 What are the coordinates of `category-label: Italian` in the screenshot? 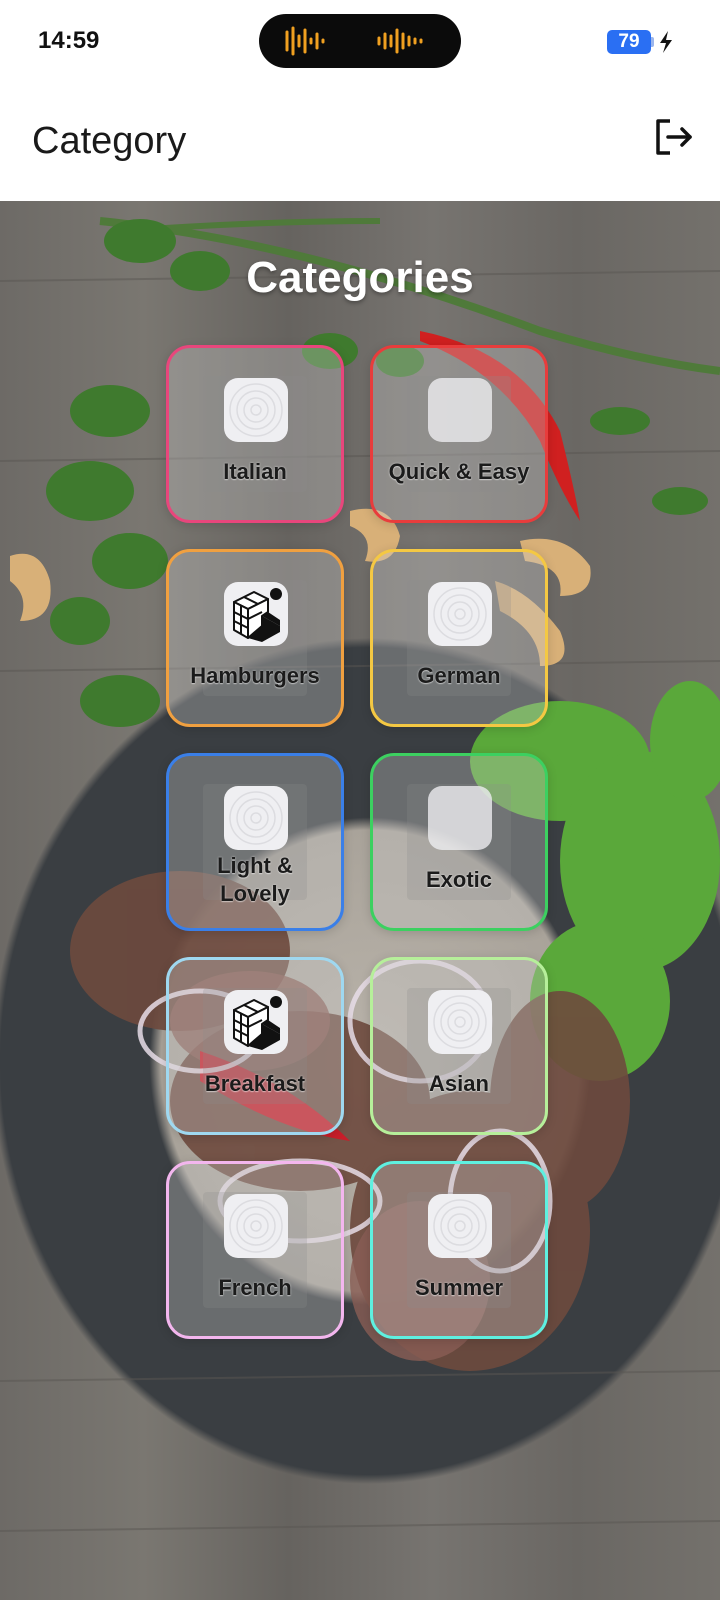 It's located at (255, 471).